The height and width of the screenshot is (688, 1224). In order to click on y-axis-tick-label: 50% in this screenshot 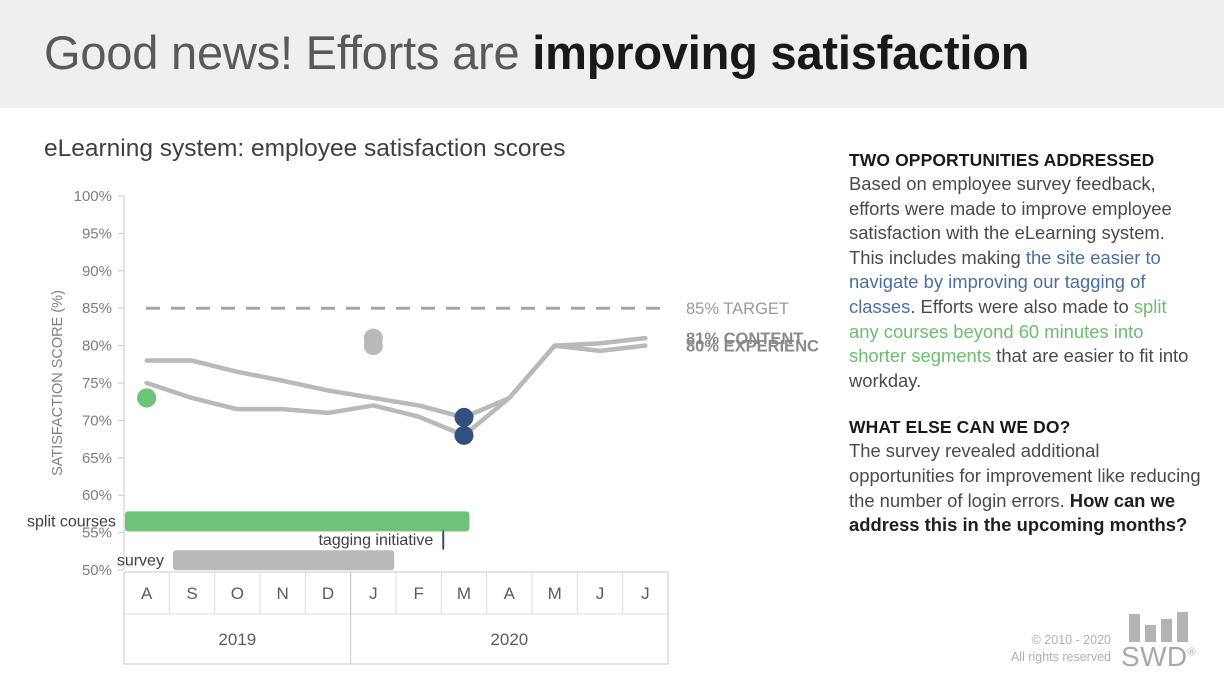, I will do `click(97, 570)`.